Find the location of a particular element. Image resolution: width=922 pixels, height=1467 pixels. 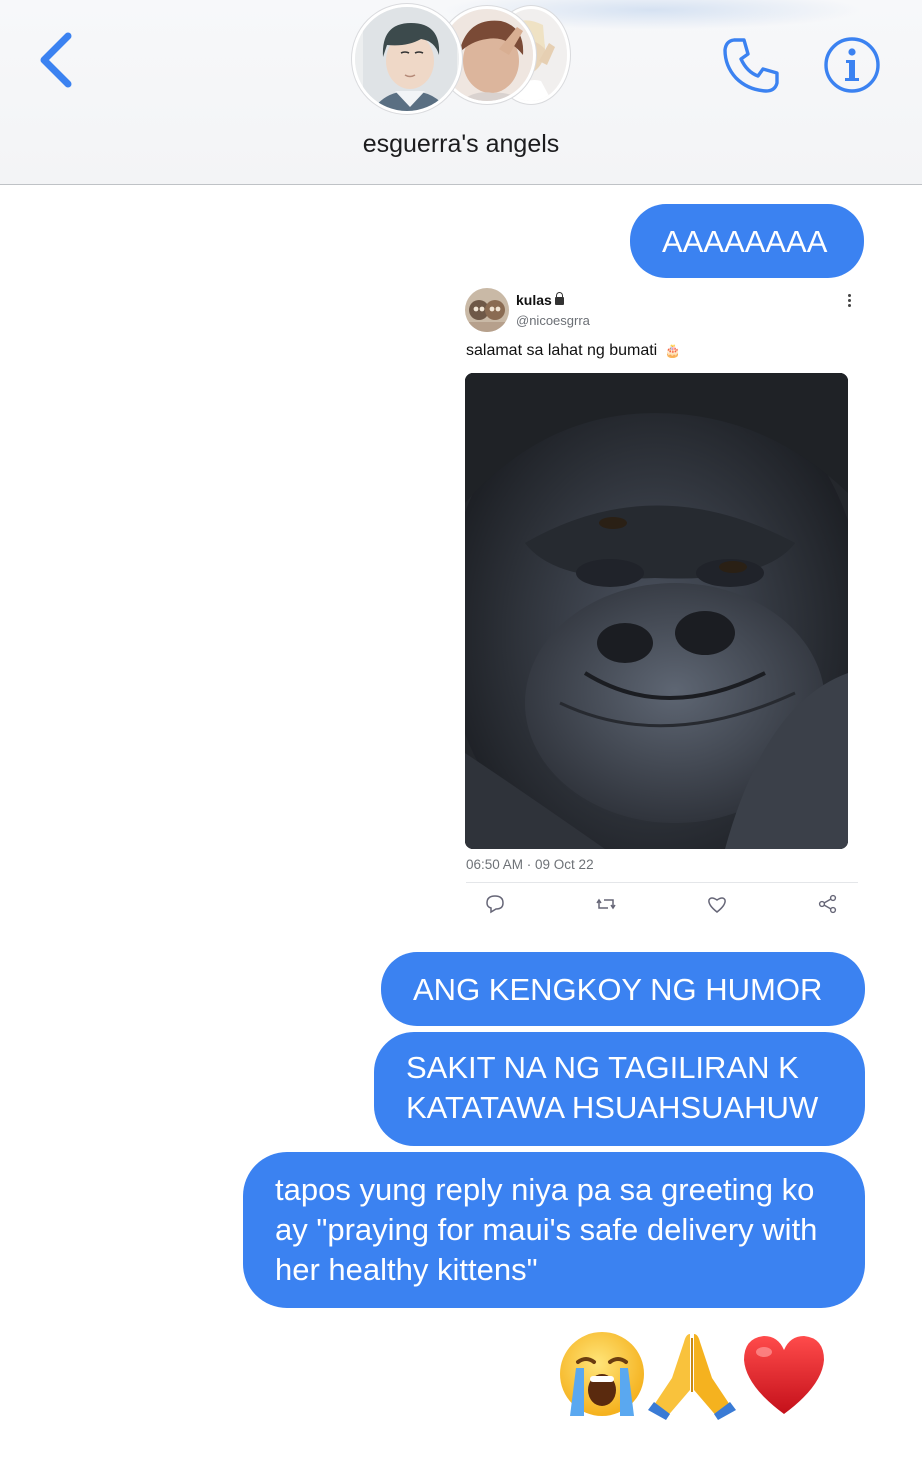

back-button is located at coordinates (55, 60).